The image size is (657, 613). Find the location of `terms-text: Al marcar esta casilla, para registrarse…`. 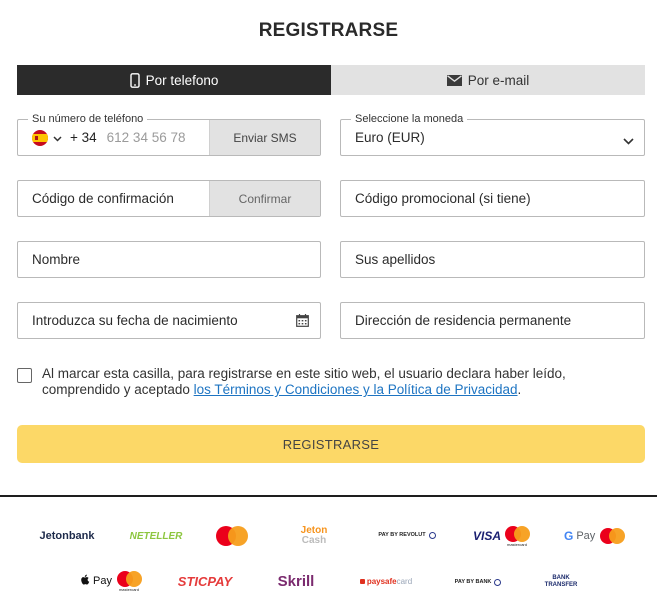

terms-text: Al marcar esta casilla, para registrarse… is located at coordinates (343, 382).